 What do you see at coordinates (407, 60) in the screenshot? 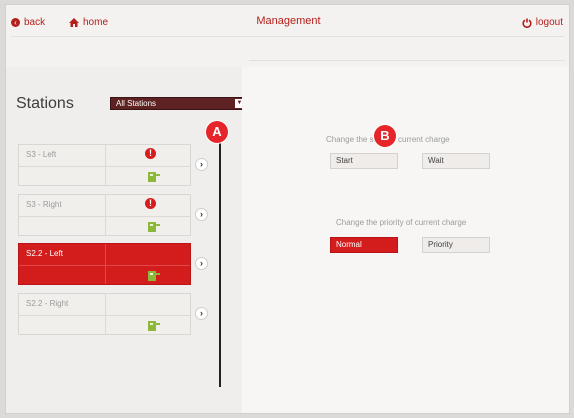
I see `right-divider` at bounding box center [407, 60].